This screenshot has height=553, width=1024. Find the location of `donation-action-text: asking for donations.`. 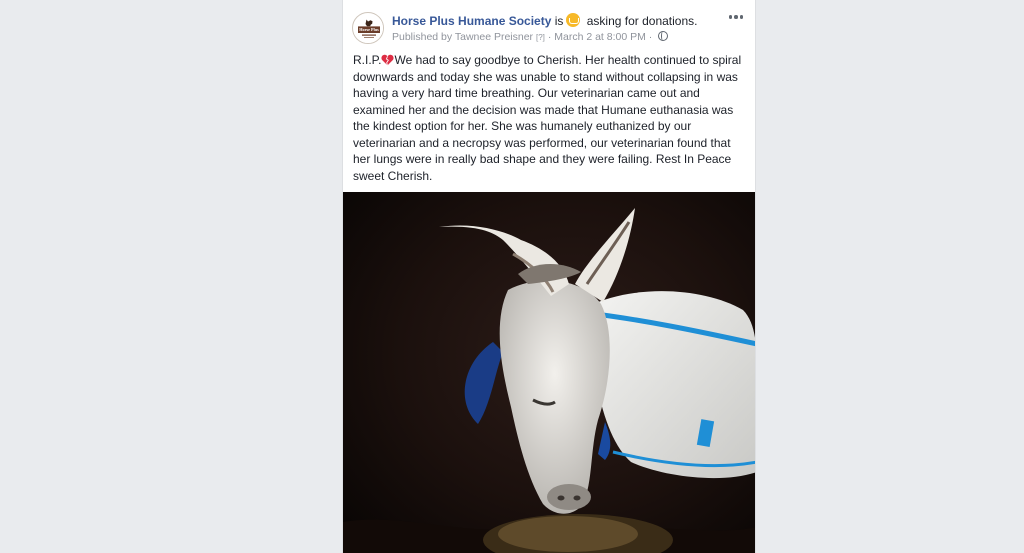

donation-action-text: asking for donations. is located at coordinates (642, 21).